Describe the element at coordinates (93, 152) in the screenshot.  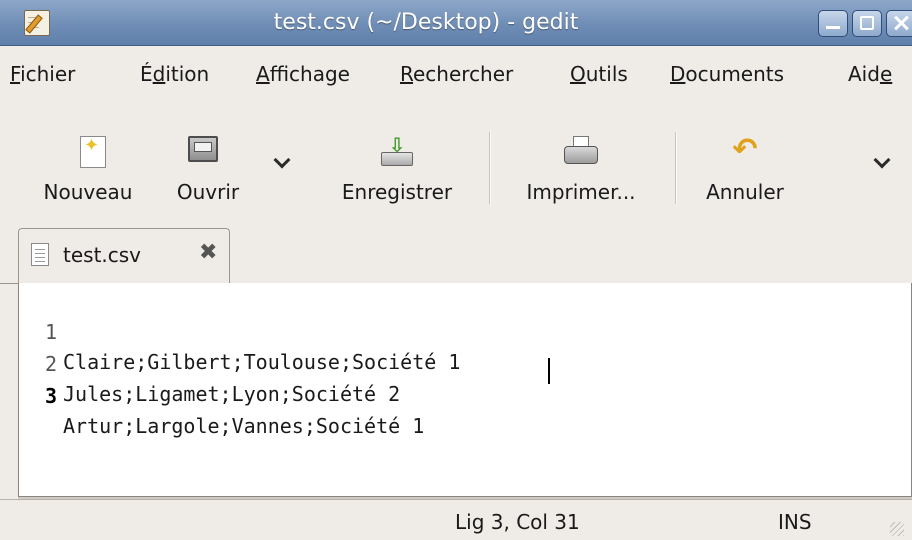
I see `new-document-icon: ✦` at that location.